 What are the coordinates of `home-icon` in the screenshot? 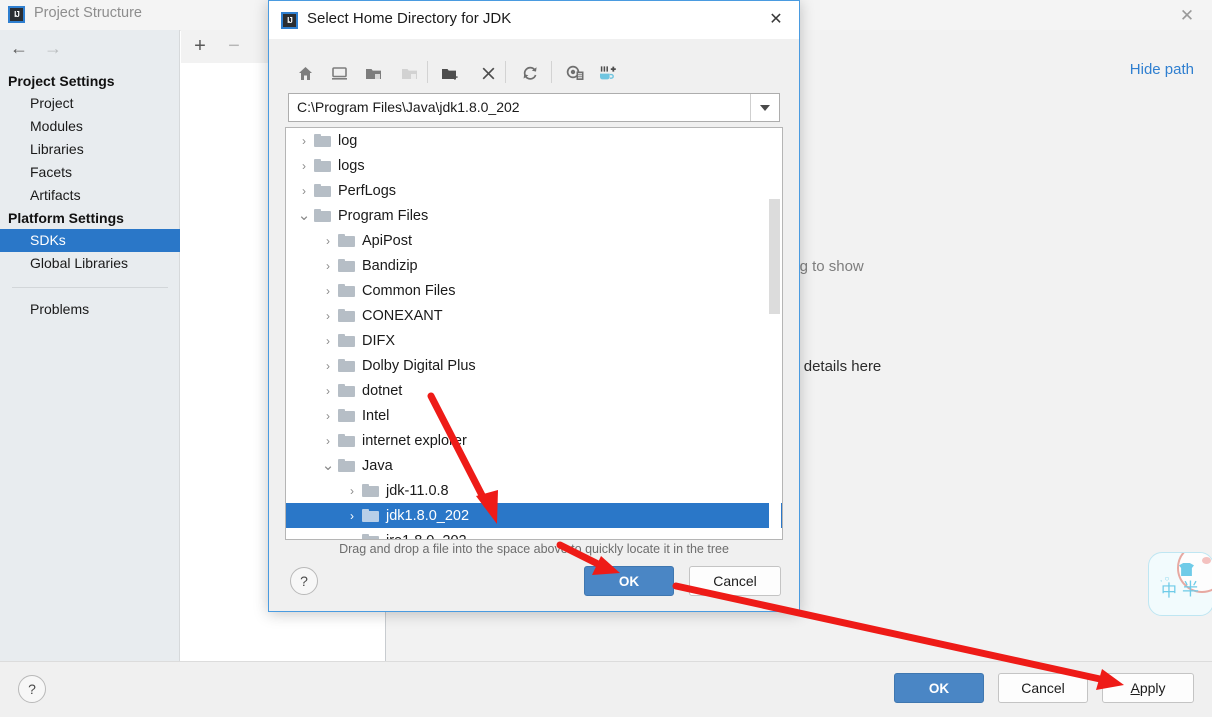 It's located at (305, 73).